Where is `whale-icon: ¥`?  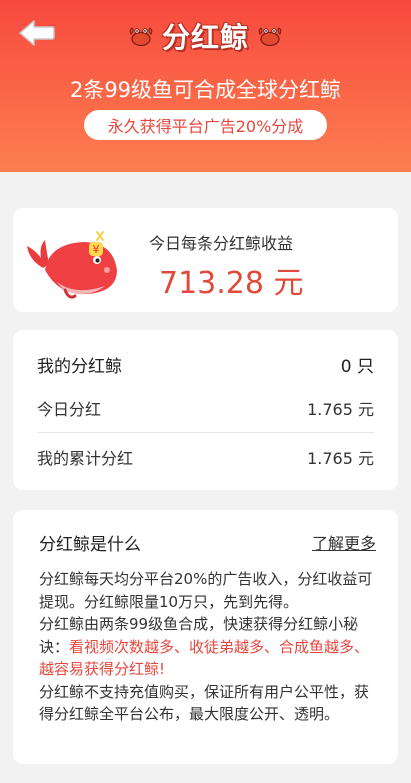 whale-icon: ¥ is located at coordinates (72, 265).